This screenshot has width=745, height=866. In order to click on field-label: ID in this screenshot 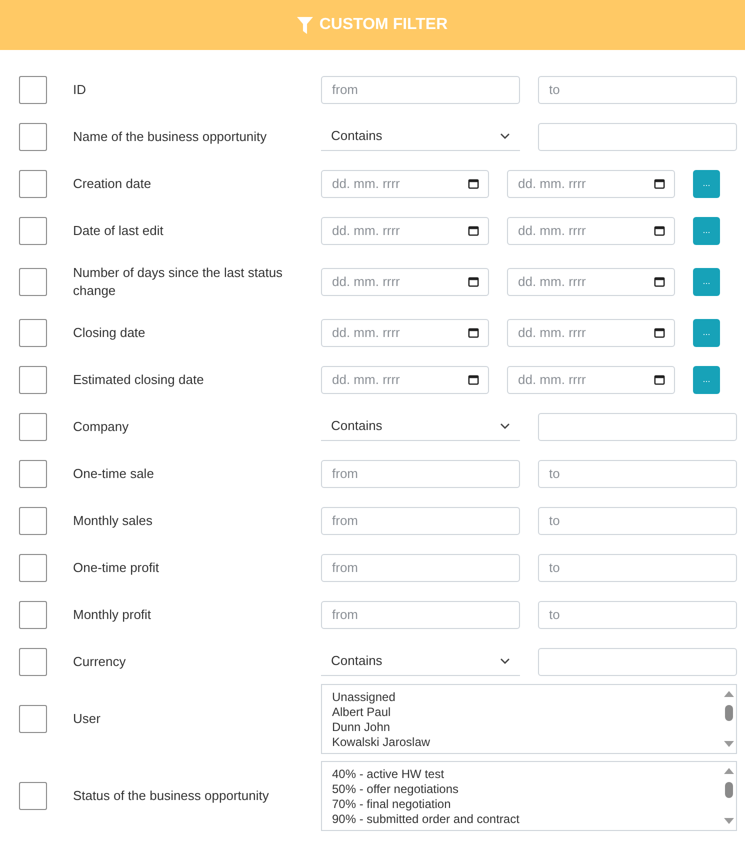, I will do `click(80, 89)`.